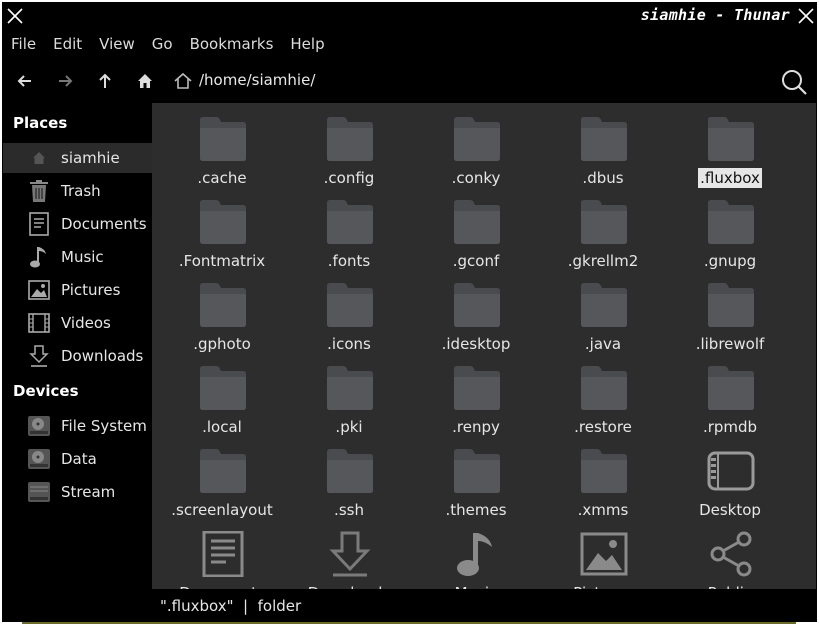  I want to click on file-item: .ssh, so click(349, 481).